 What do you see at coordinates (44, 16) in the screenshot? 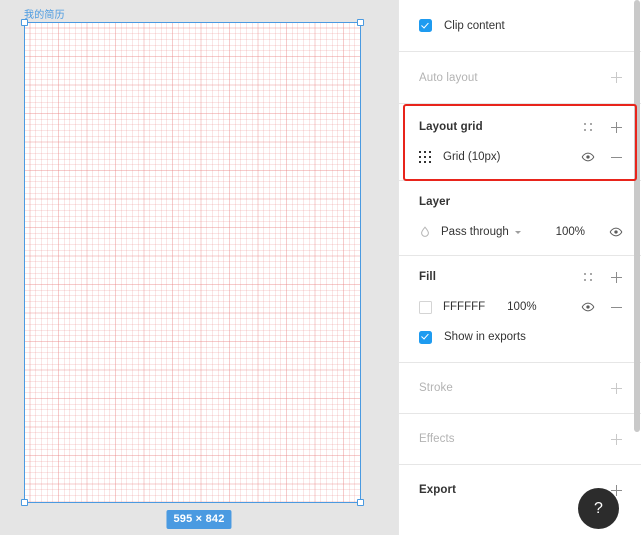
I see `frame-name-label: 我的简历` at bounding box center [44, 16].